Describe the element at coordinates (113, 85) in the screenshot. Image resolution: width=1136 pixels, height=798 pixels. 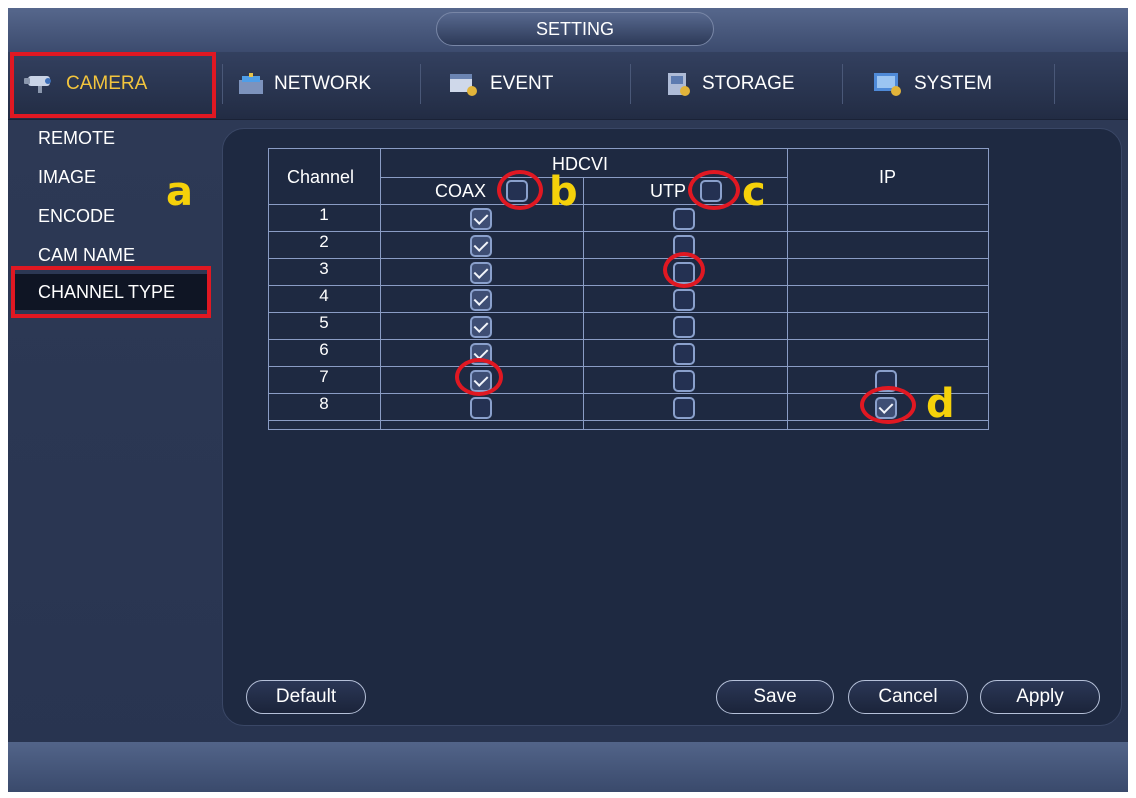
I see `annotation-frame-camera-tab` at that location.